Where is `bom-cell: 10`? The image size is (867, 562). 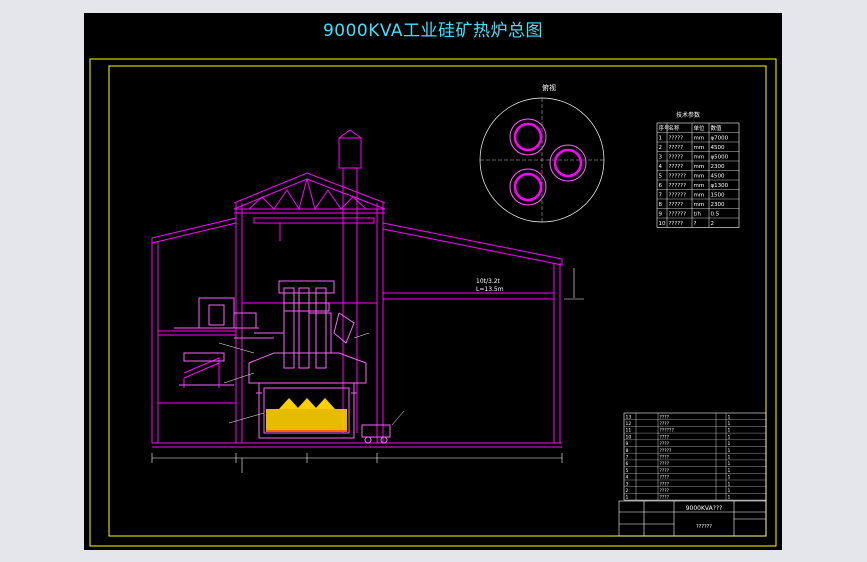
bom-cell: 10 is located at coordinates (629, 437).